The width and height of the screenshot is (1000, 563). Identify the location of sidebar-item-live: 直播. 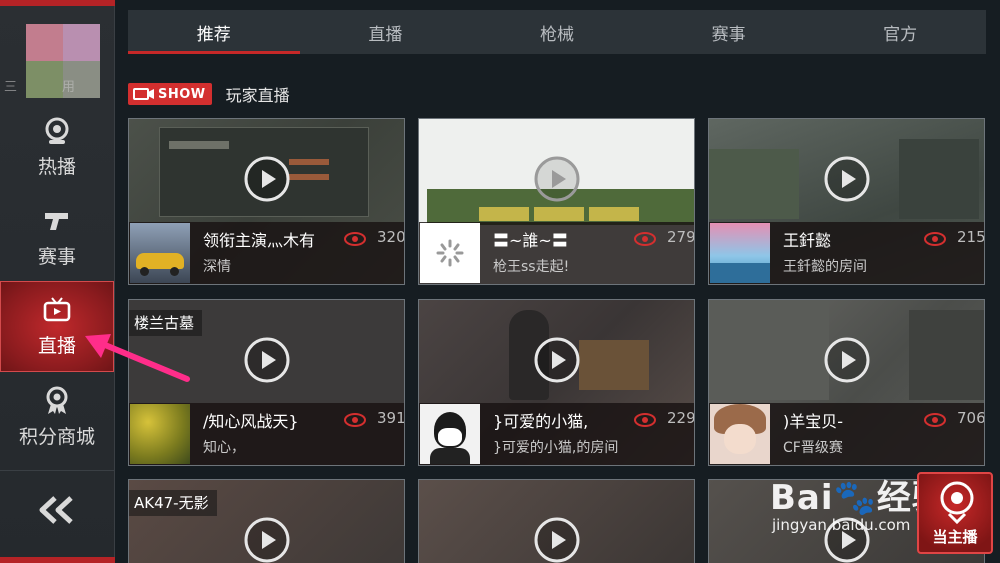
(57, 326).